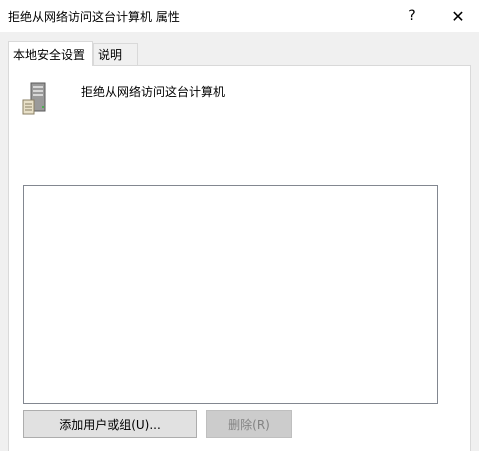  I want to click on close-button: ✕, so click(457, 16).